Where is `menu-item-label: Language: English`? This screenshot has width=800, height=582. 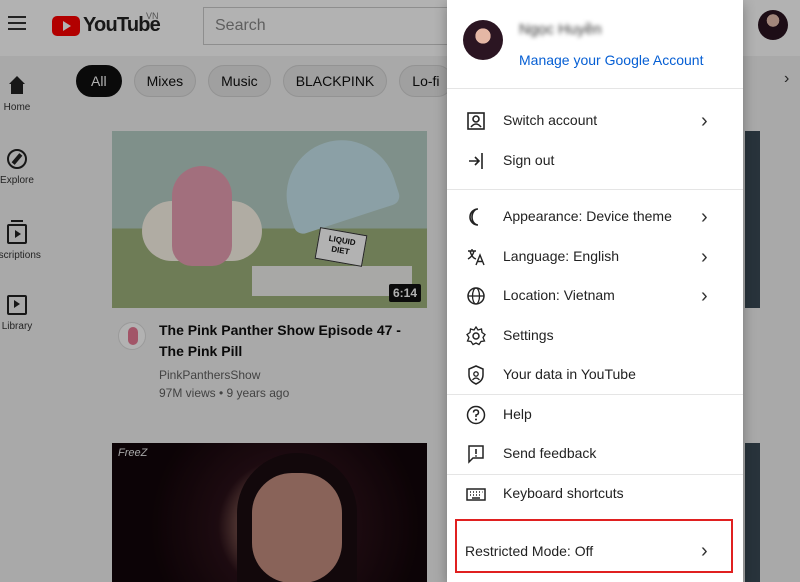
menu-item-label: Language: English is located at coordinates (561, 256).